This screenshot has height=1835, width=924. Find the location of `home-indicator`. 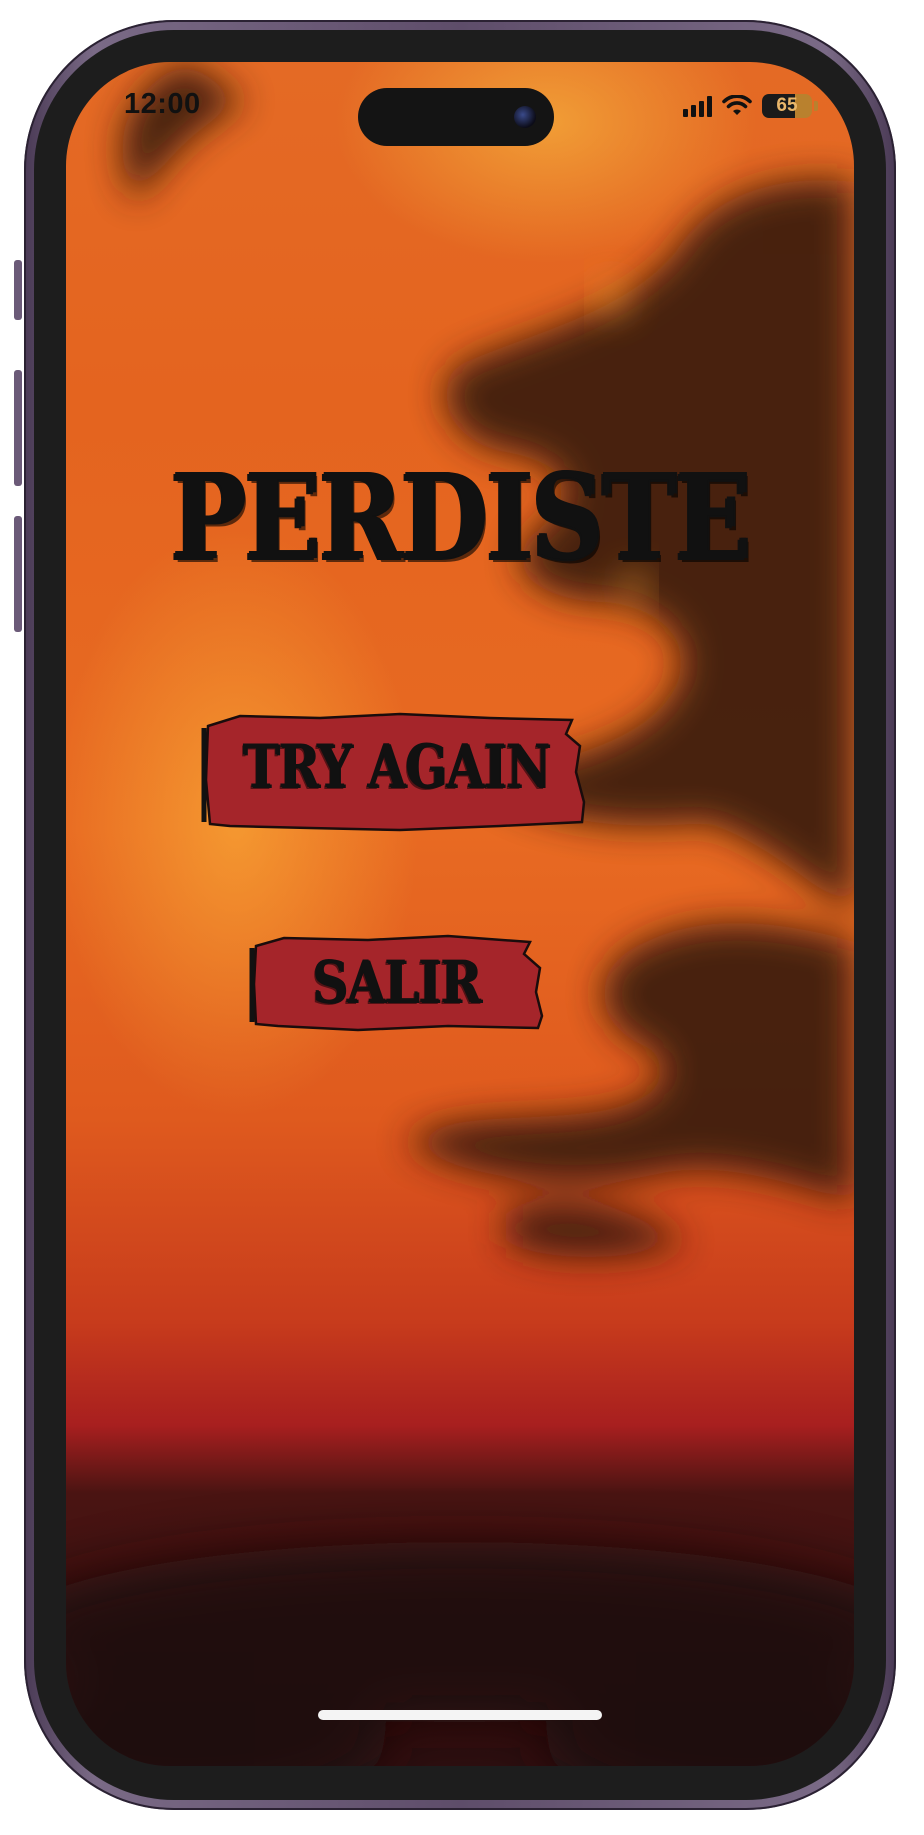

home-indicator is located at coordinates (460, 1715).